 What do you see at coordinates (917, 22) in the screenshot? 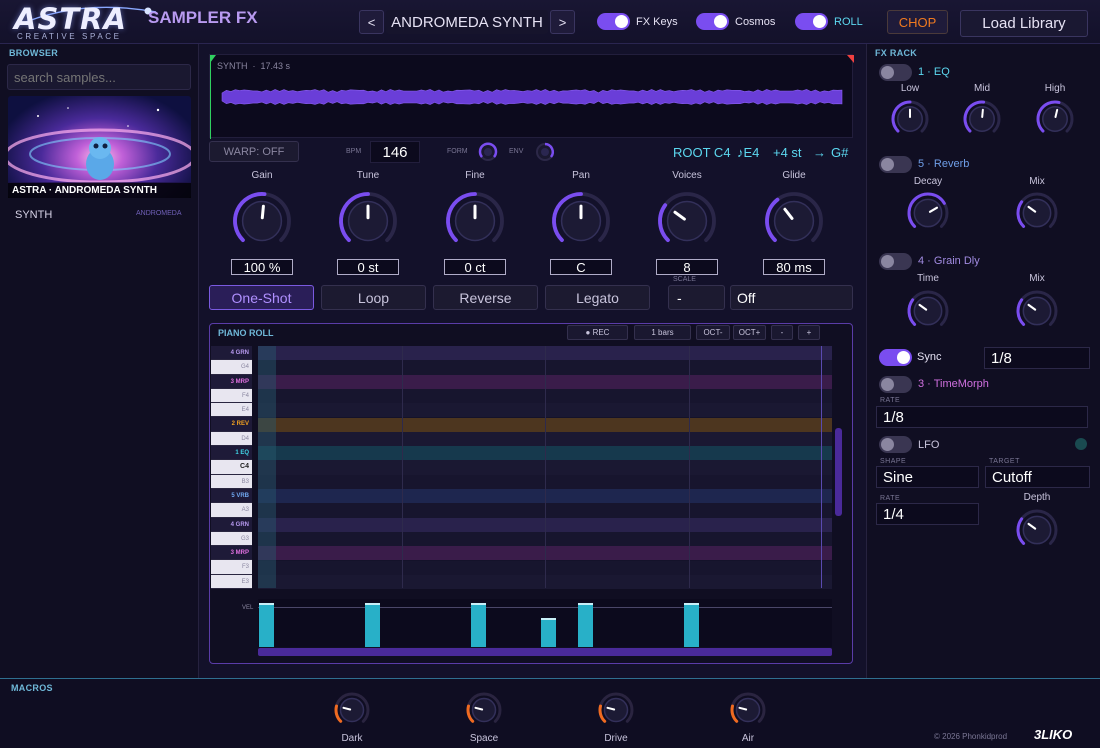
I see `chop-button: CHOP` at bounding box center [917, 22].